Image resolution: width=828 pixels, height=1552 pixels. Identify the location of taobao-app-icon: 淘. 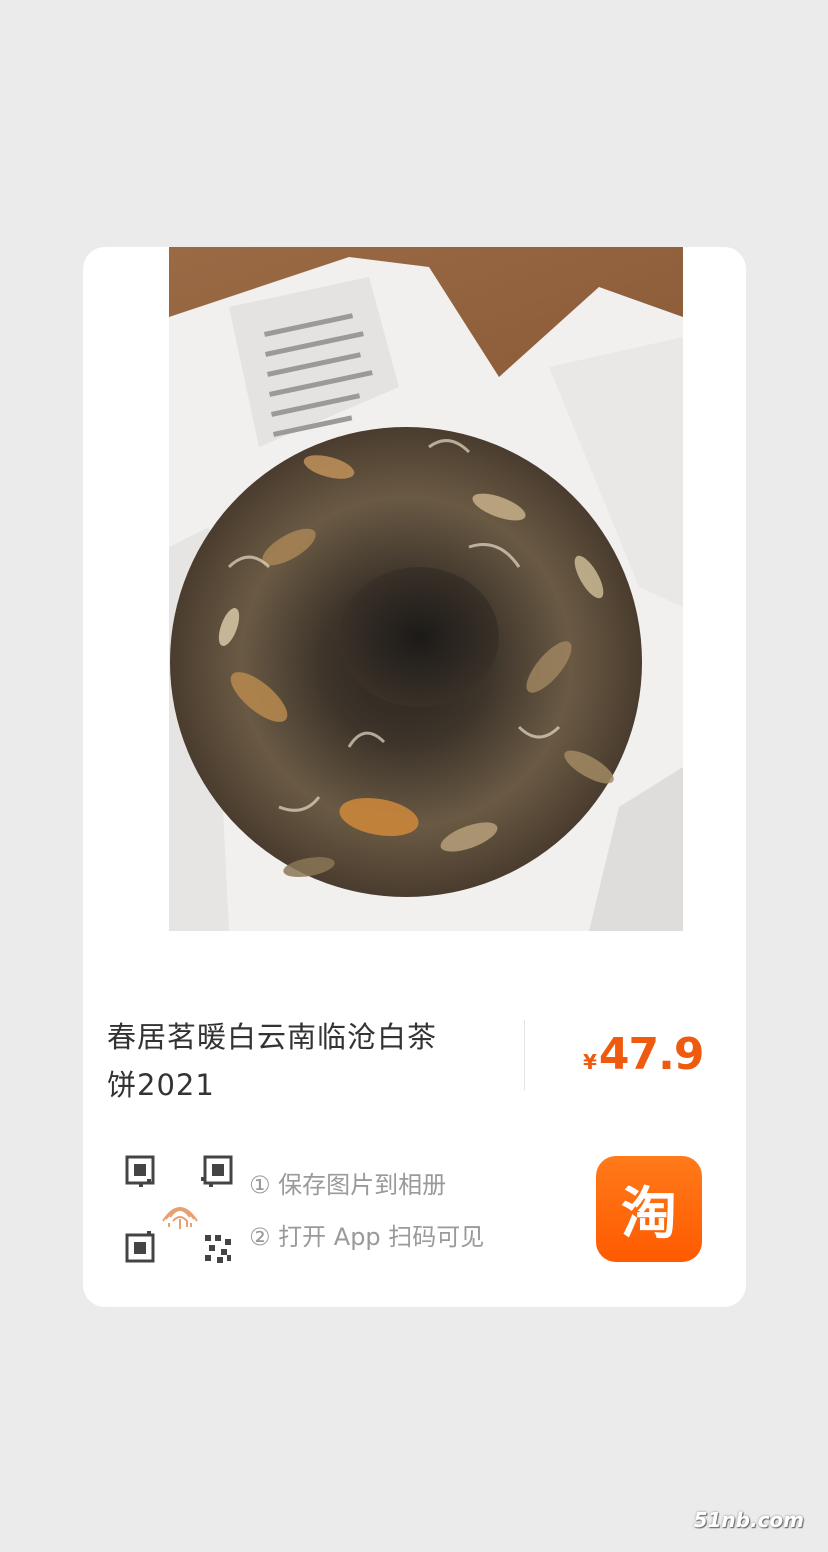
(649, 1209).